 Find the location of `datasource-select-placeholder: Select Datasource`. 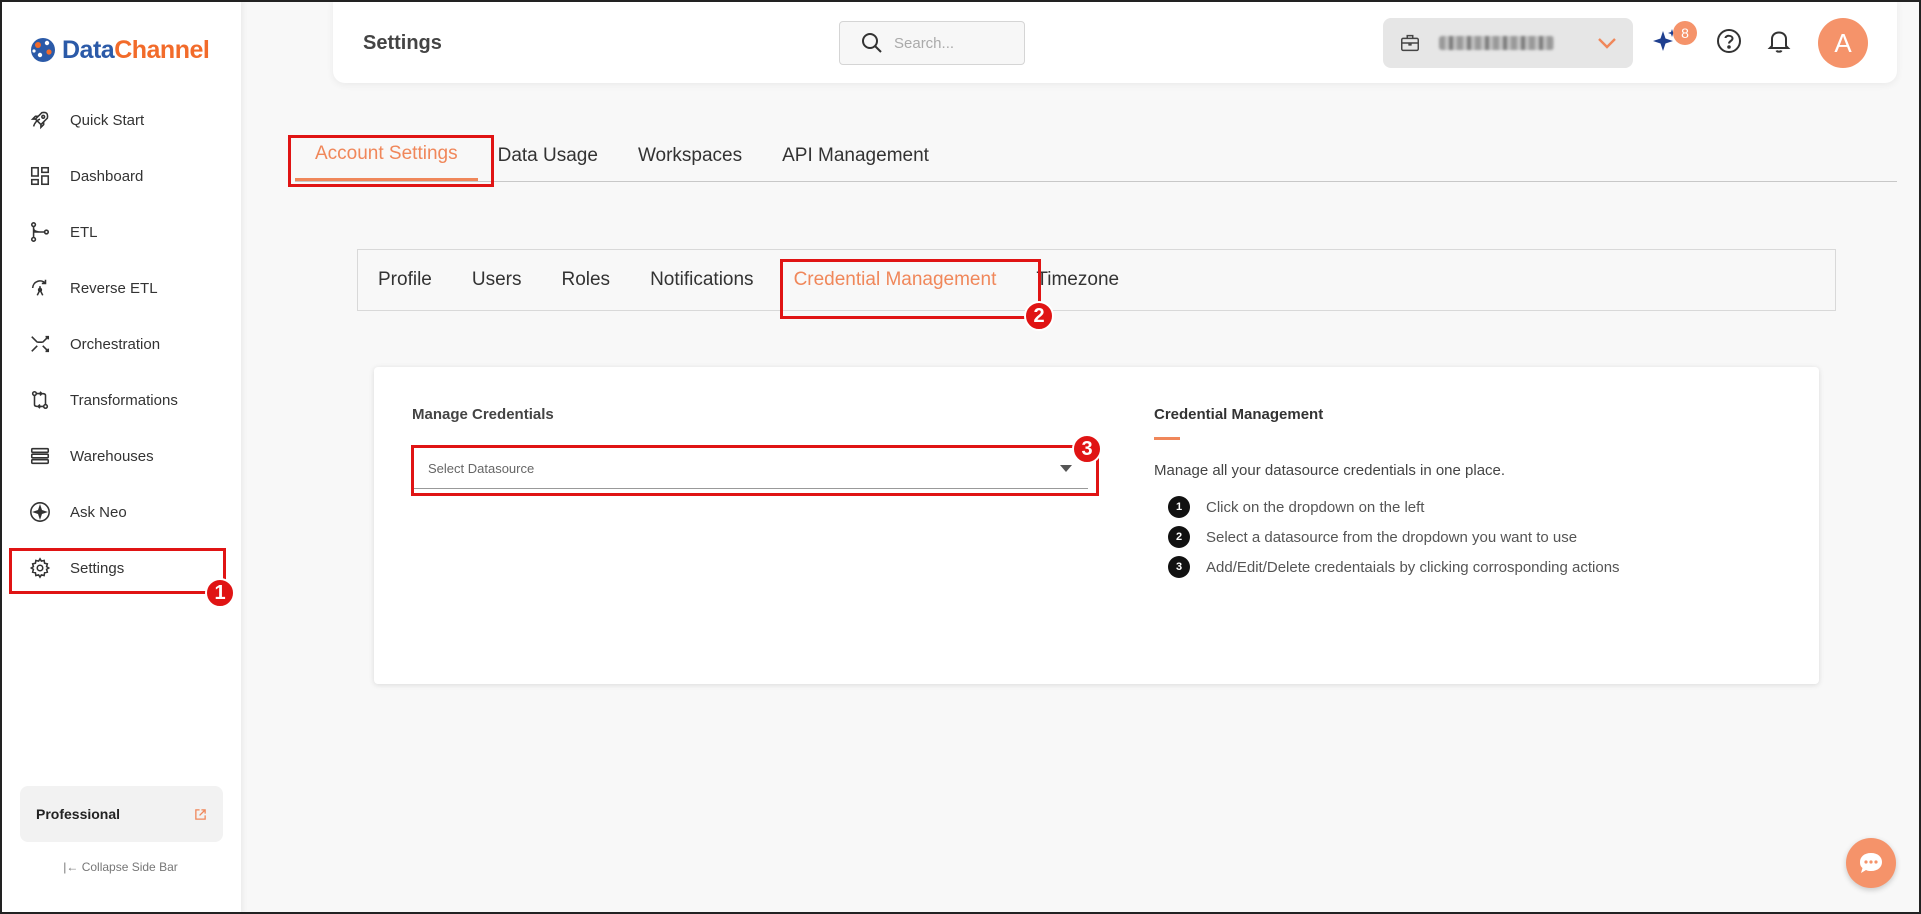

datasource-select-placeholder: Select Datasource is located at coordinates (481, 468).